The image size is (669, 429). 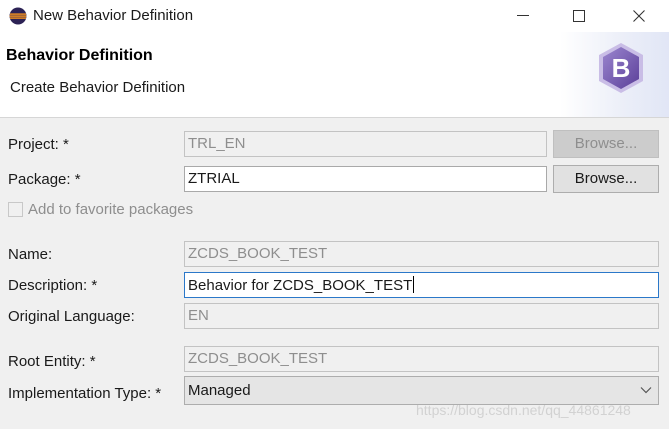 I want to click on project-label: Project: *, so click(x=38, y=144).